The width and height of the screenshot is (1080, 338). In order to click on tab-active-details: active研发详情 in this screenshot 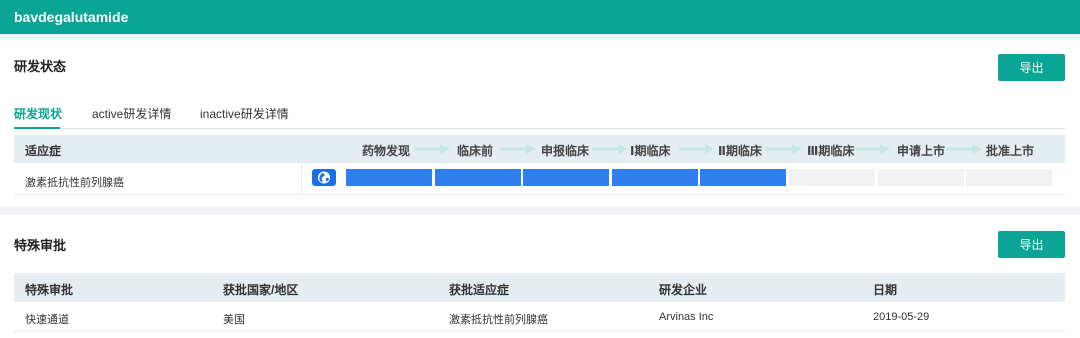, I will do `click(131, 113)`.